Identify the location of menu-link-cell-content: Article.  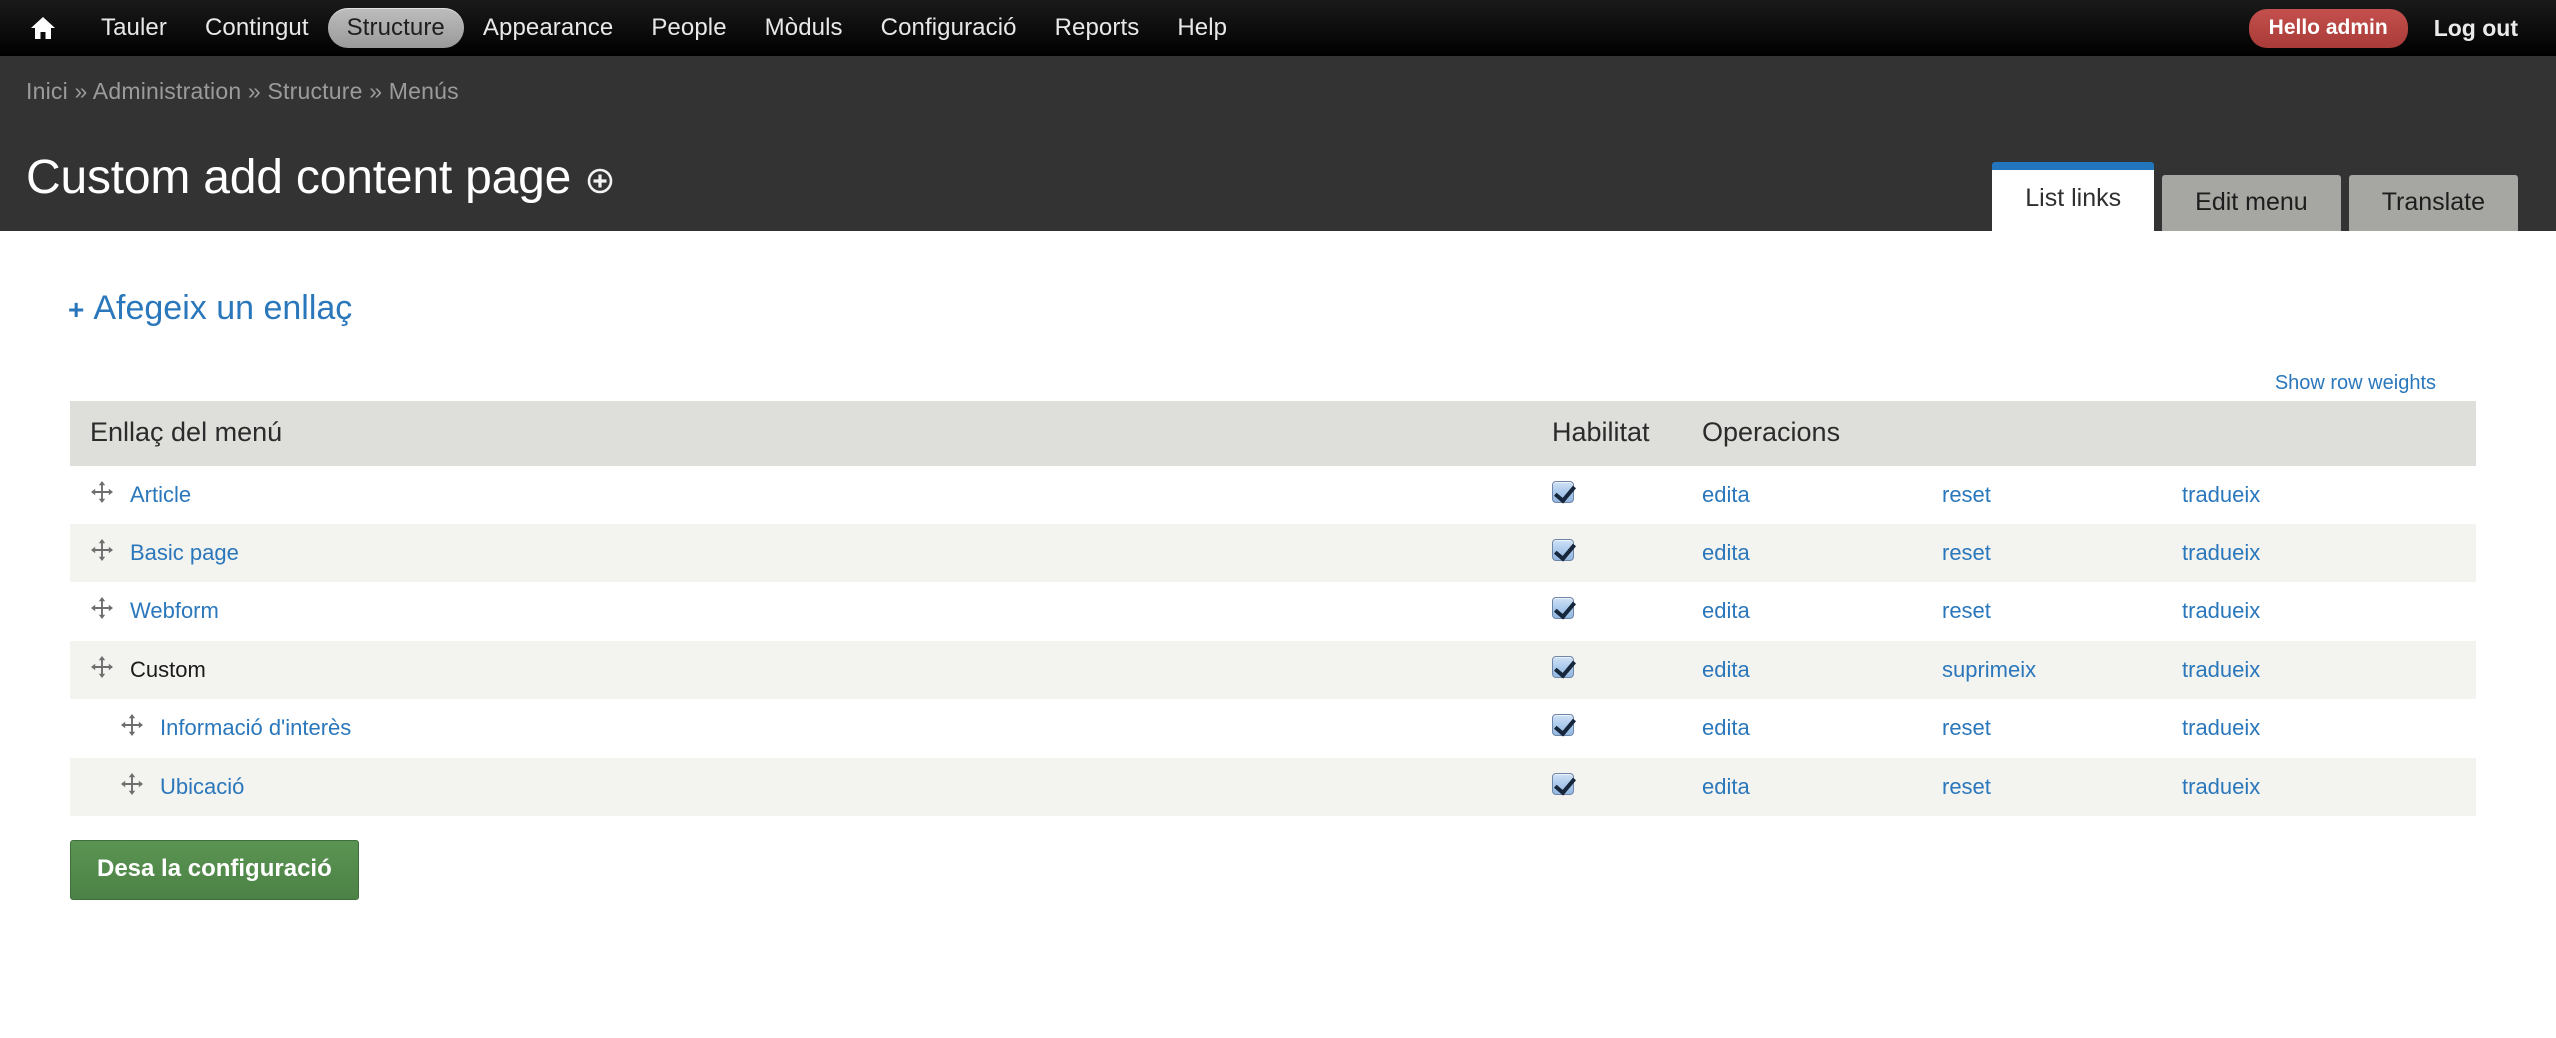
(821, 495).